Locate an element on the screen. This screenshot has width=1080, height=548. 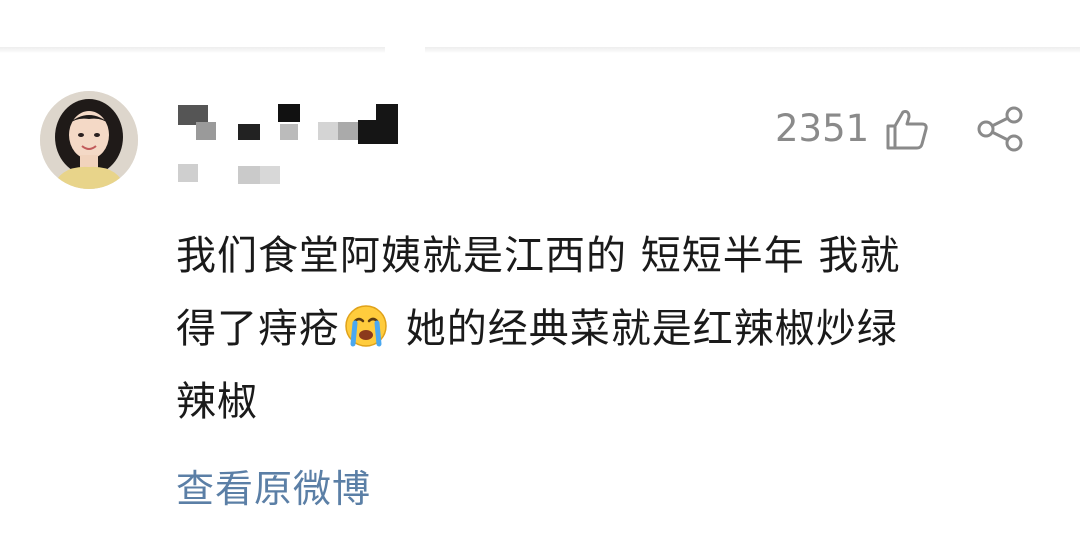
avatar is located at coordinates (89, 140).